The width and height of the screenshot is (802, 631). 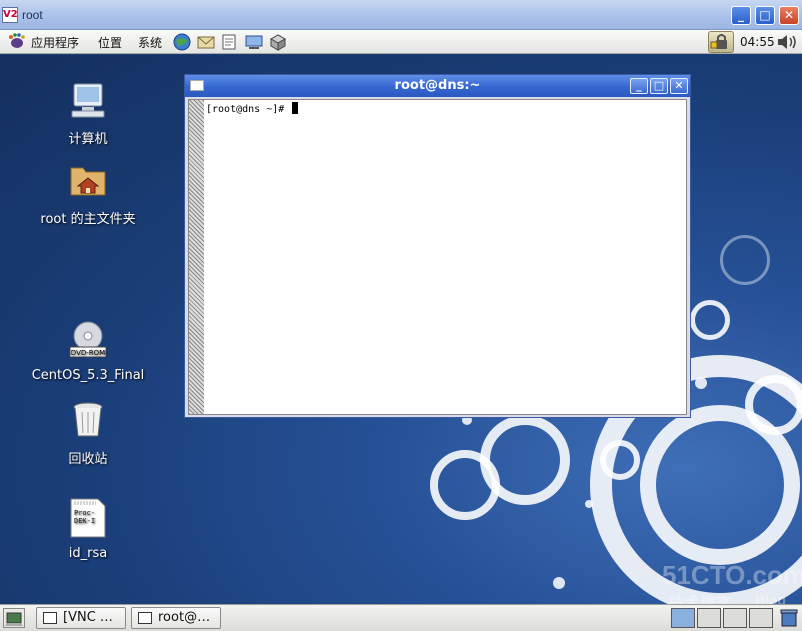 I want to click on vnc-window-title: root, so click(x=32, y=15).